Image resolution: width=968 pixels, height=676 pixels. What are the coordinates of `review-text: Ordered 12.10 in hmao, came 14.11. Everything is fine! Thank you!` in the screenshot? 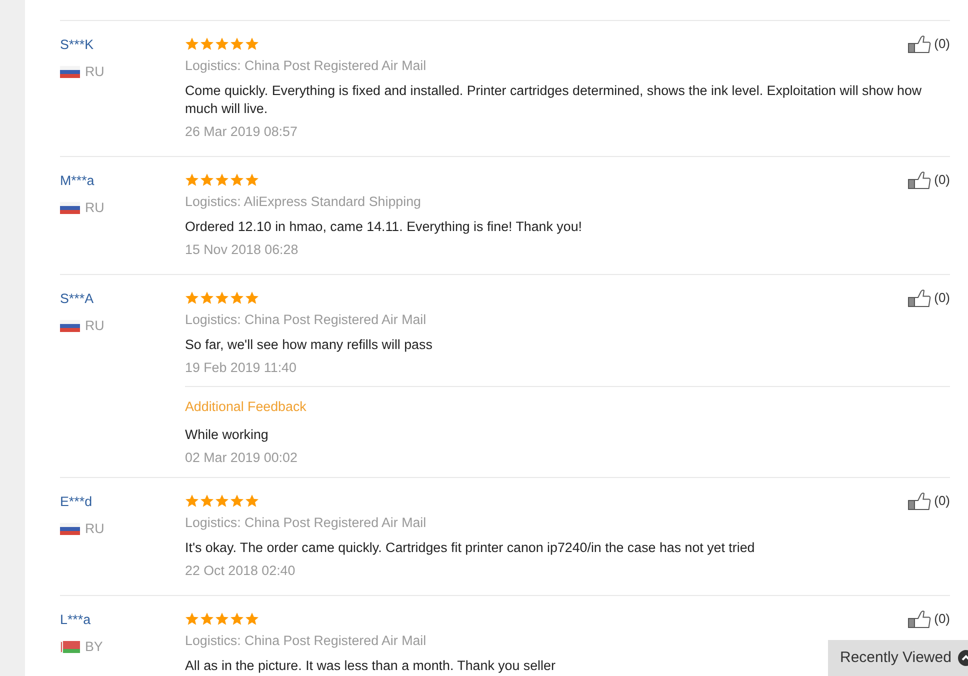 It's located at (383, 227).